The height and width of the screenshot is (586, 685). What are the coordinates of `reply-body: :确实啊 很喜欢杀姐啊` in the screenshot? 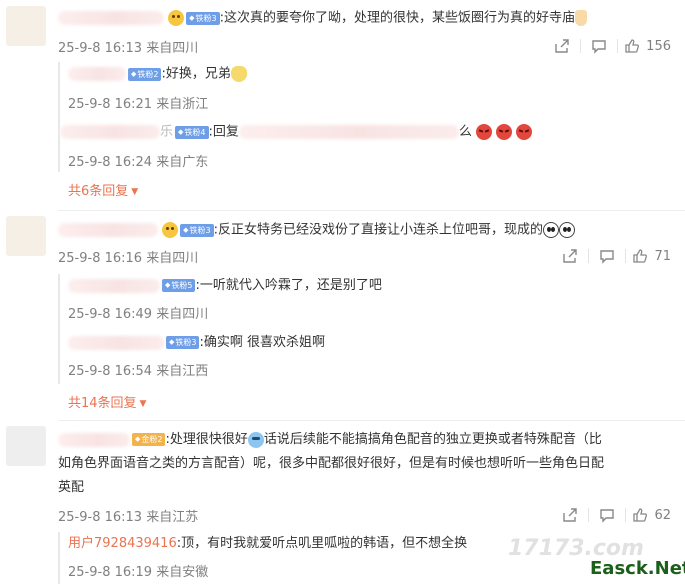 It's located at (262, 342).